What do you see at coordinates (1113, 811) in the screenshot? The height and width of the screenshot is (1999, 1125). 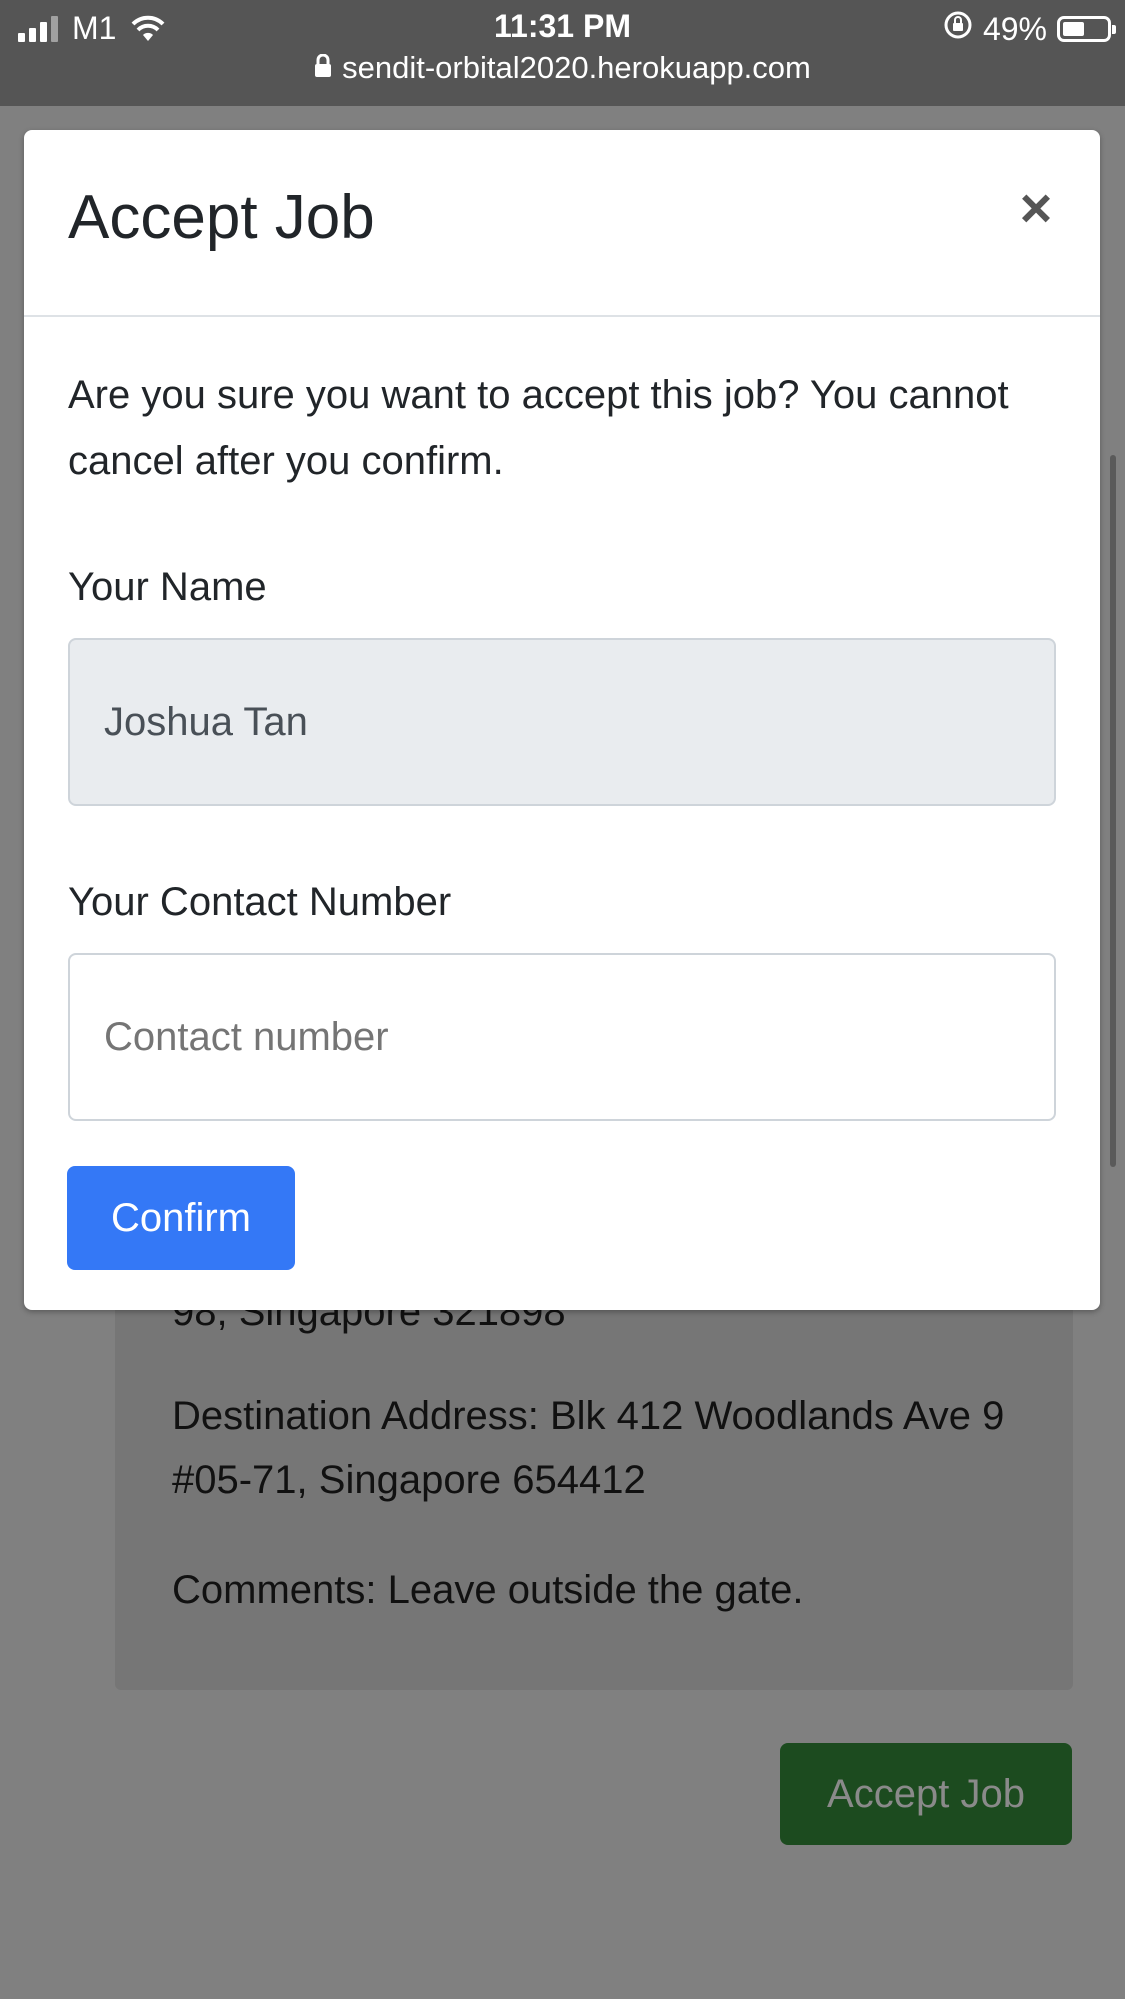 I see `scrollbar` at bounding box center [1113, 811].